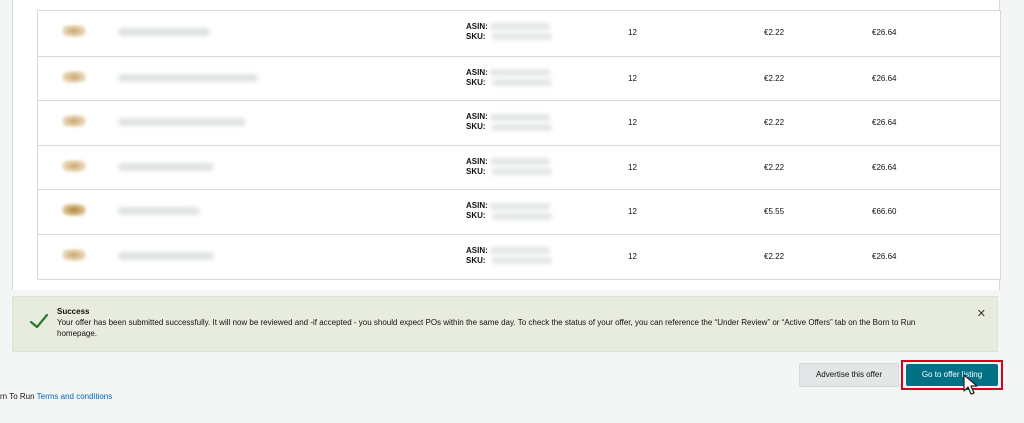 The width and height of the screenshot is (1024, 423). I want to click on close-icon: ✕, so click(981, 313).